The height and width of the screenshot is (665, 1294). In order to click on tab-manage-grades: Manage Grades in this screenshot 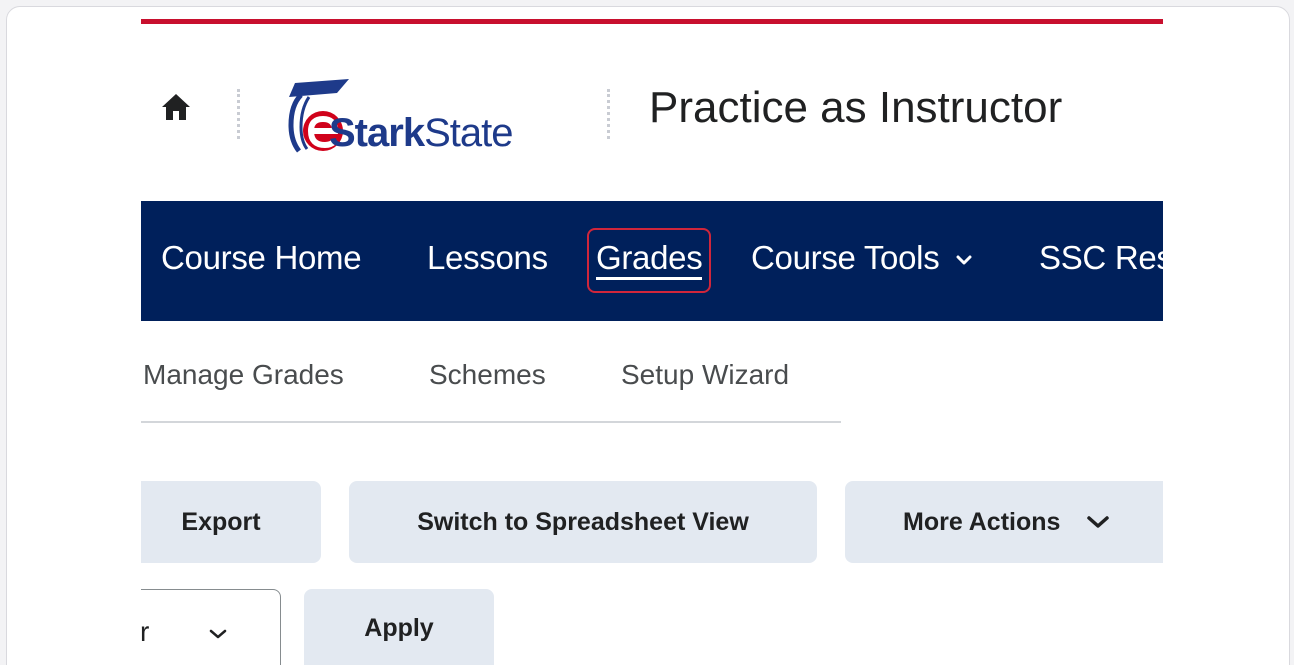, I will do `click(243, 375)`.